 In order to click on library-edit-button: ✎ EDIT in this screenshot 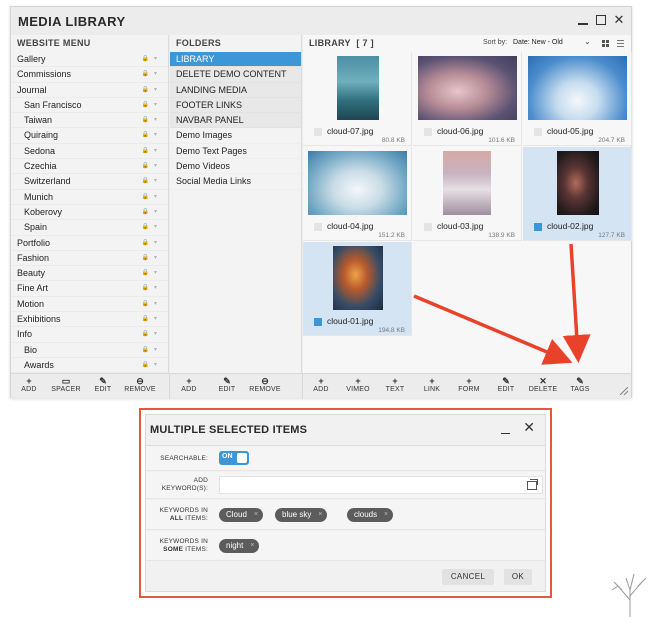, I will do `click(506, 384)`.